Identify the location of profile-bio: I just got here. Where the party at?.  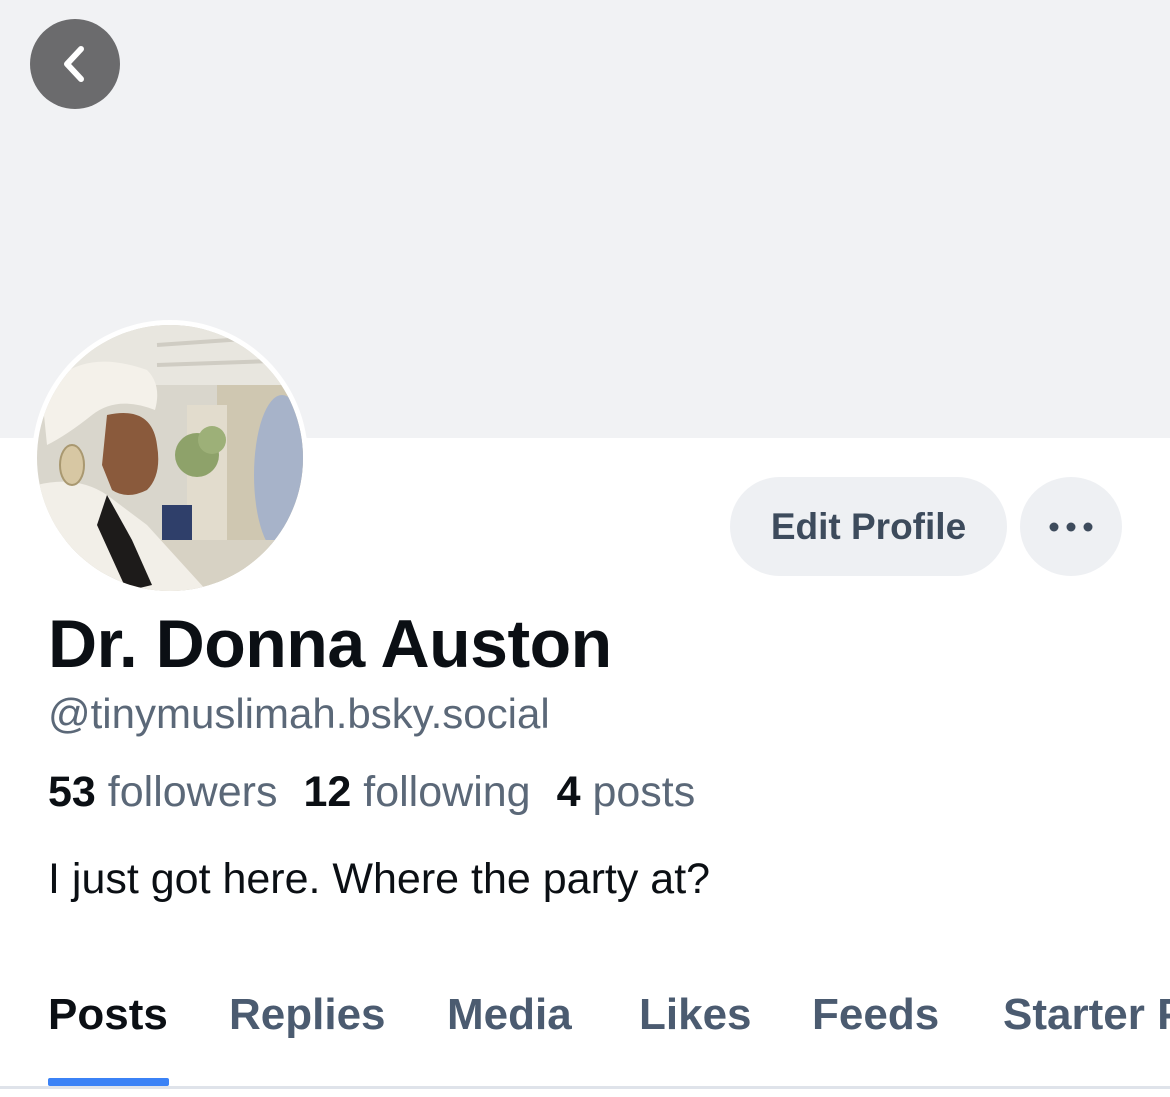
(379, 879).